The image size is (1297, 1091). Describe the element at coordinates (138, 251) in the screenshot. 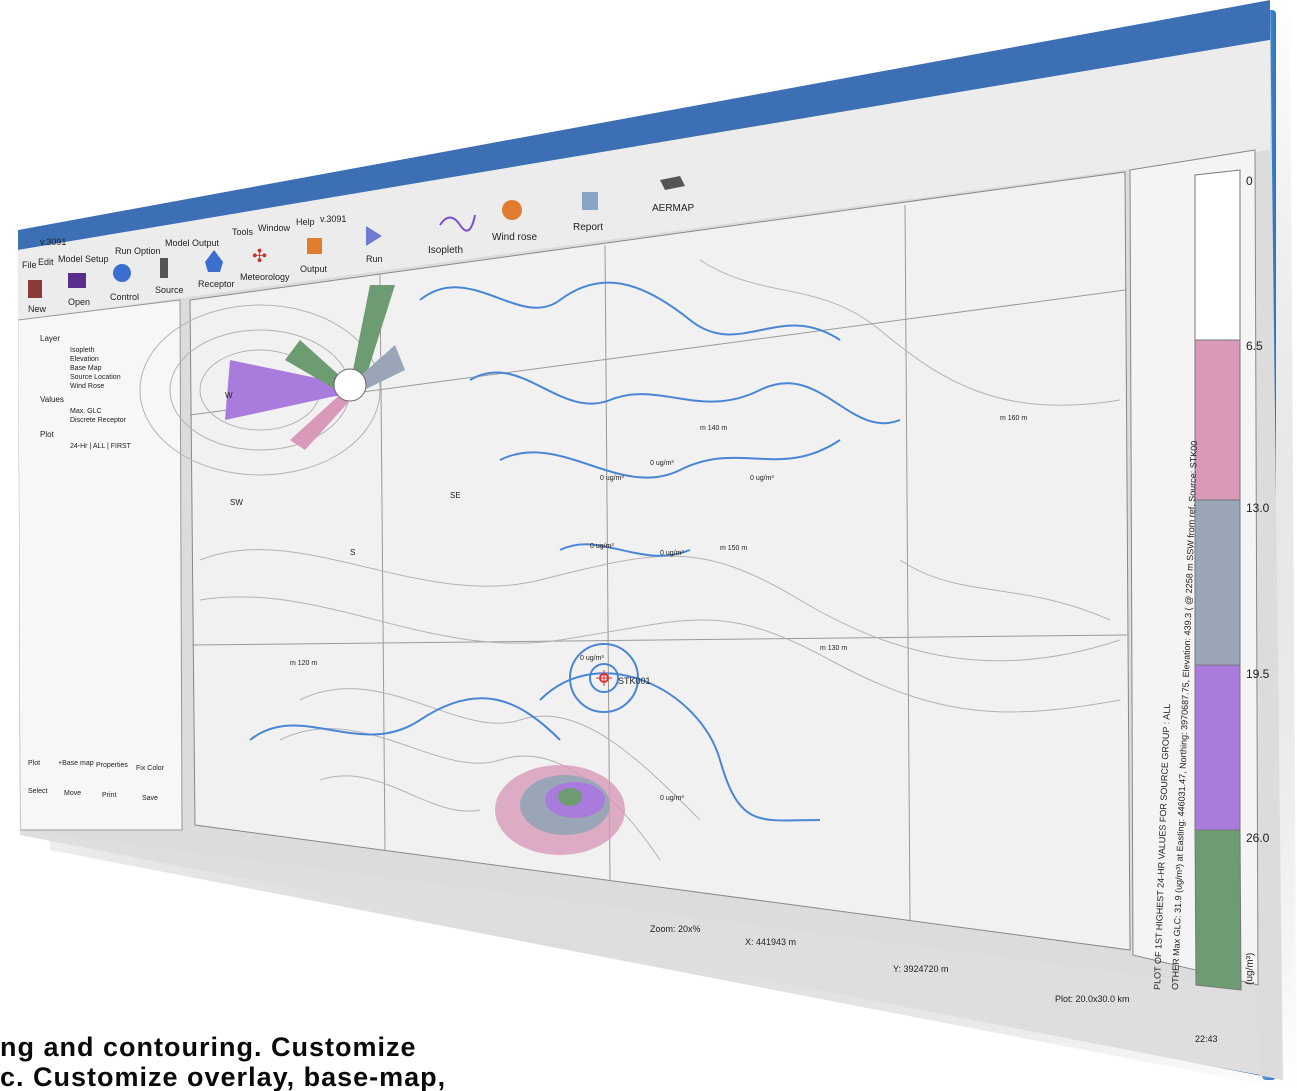

I see `menu-run-option: Run Option` at that location.